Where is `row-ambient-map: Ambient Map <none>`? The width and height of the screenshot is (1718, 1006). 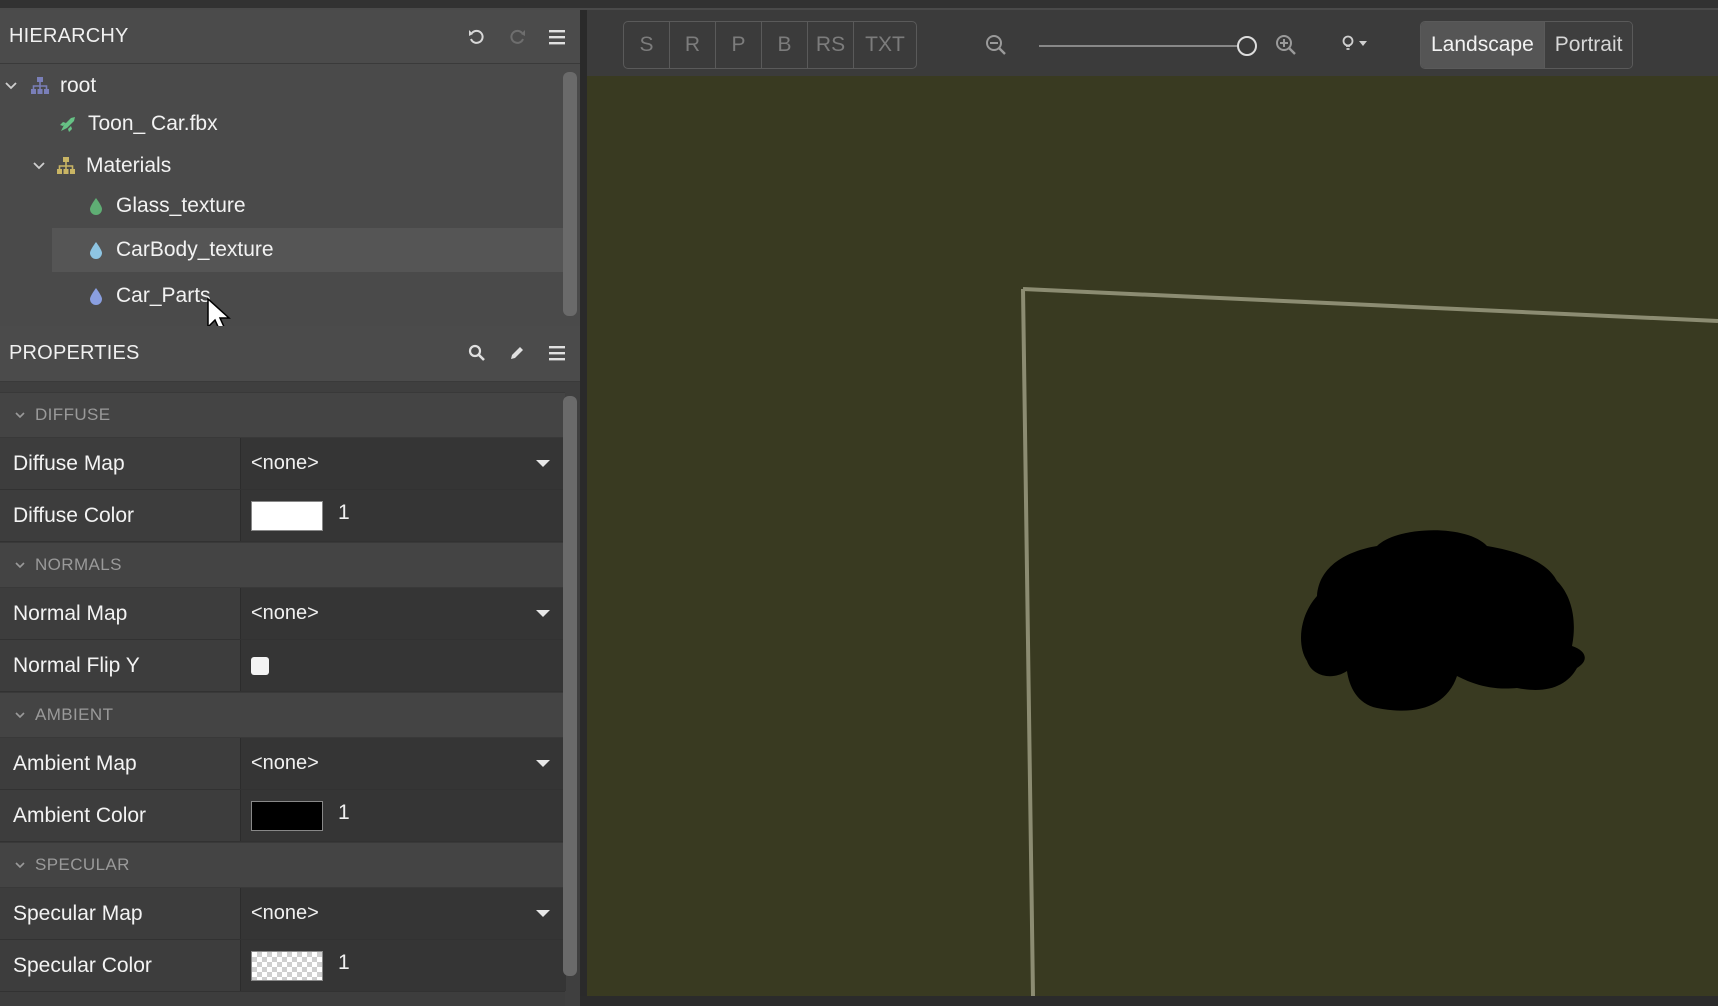 row-ambient-map: Ambient Map <none> is located at coordinates (283, 764).